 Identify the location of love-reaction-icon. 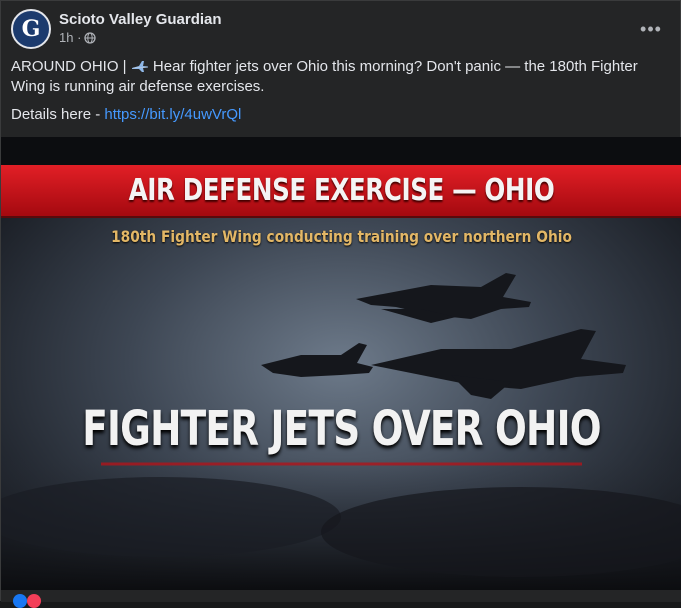
(34, 601).